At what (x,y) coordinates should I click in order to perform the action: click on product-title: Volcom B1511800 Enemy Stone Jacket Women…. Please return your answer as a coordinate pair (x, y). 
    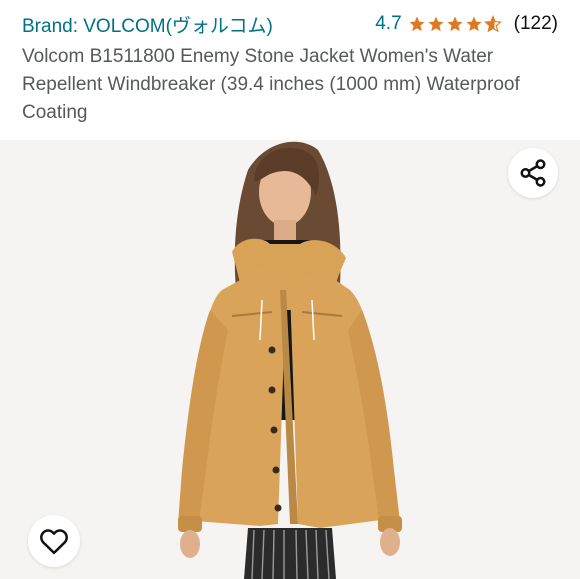
    Looking at the image, I should click on (271, 84).